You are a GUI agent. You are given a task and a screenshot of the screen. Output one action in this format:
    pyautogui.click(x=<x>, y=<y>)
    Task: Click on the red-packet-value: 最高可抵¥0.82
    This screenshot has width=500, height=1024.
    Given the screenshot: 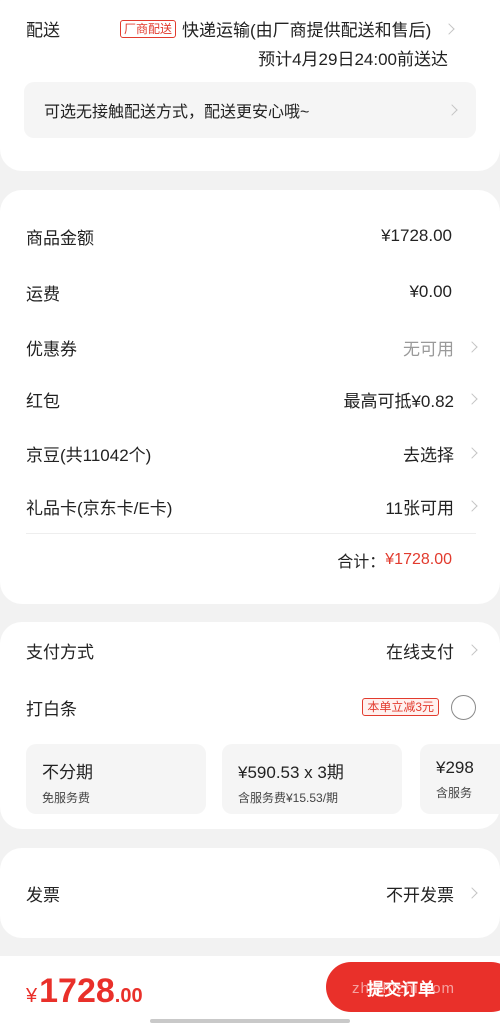 What is the action you would take?
    pyautogui.click(x=398, y=401)
    